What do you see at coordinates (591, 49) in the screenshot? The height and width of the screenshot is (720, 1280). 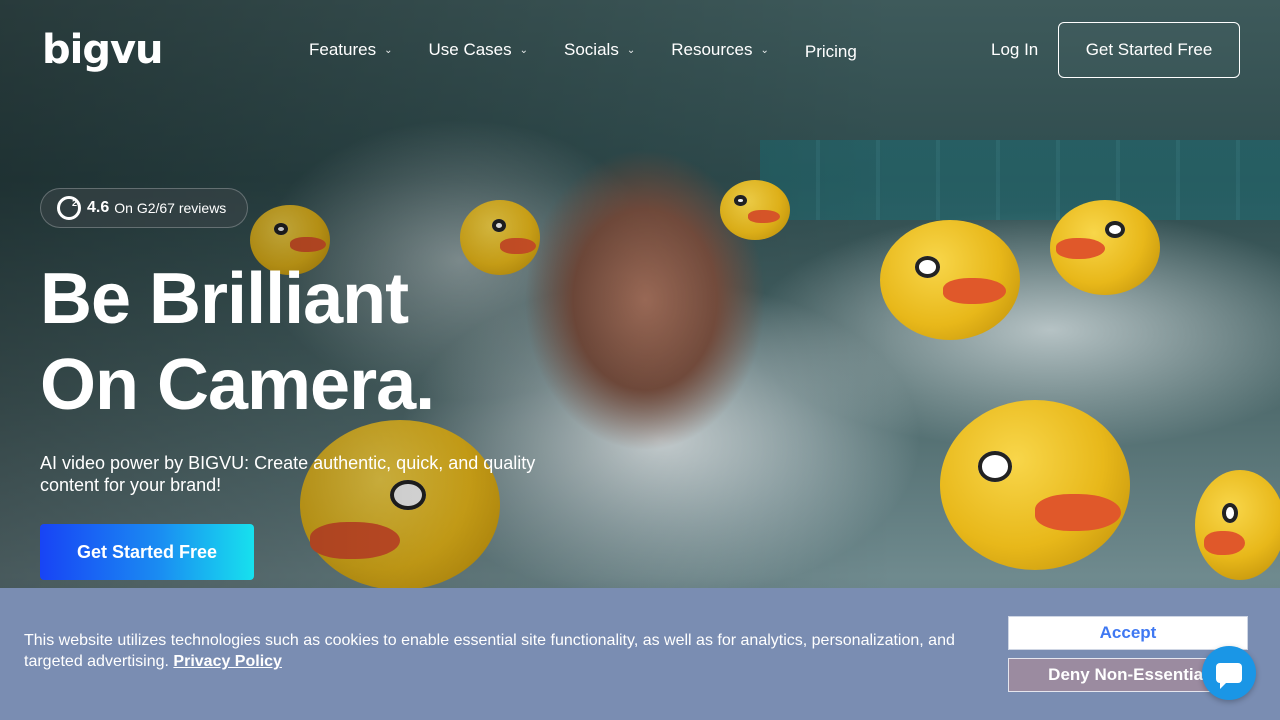 I see `nav-label: Socials` at bounding box center [591, 49].